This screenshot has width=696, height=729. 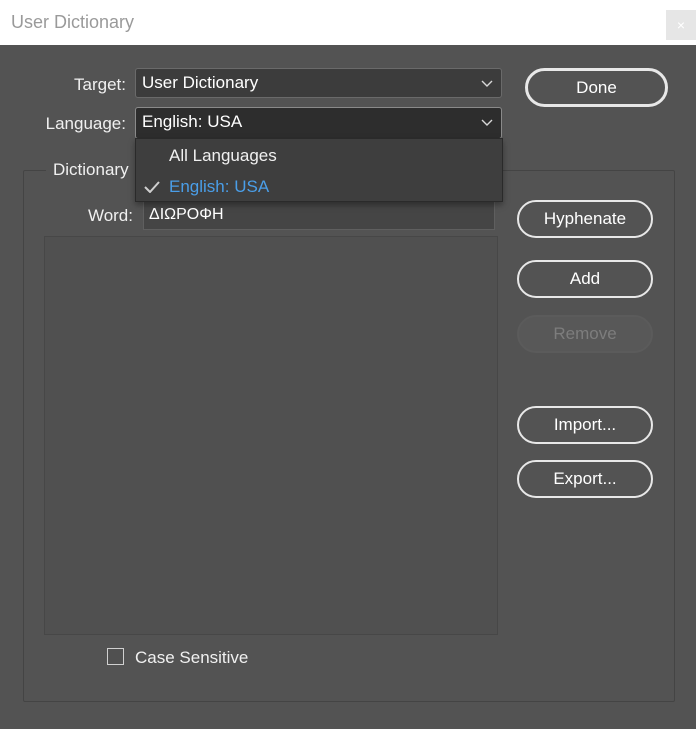 What do you see at coordinates (73, 22) in the screenshot?
I see `window-title: User Dictionary` at bounding box center [73, 22].